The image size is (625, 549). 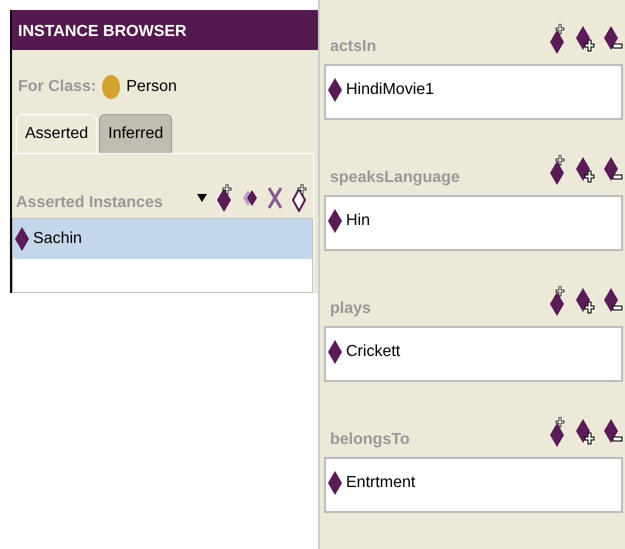 What do you see at coordinates (373, 352) in the screenshot?
I see `value-name: Crickett` at bounding box center [373, 352].